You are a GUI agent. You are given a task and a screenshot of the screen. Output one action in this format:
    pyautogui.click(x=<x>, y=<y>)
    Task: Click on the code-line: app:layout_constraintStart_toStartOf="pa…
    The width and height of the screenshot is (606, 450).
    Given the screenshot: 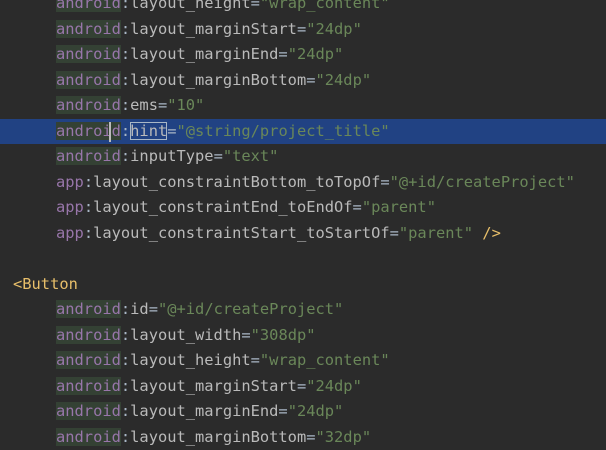 What is the action you would take?
    pyautogui.click(x=303, y=234)
    